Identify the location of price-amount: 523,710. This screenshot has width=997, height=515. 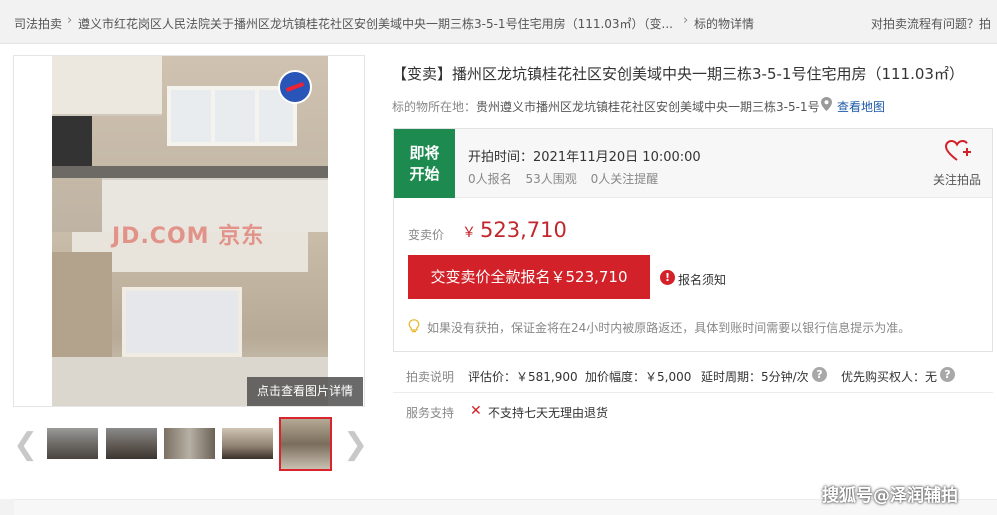
(523, 230).